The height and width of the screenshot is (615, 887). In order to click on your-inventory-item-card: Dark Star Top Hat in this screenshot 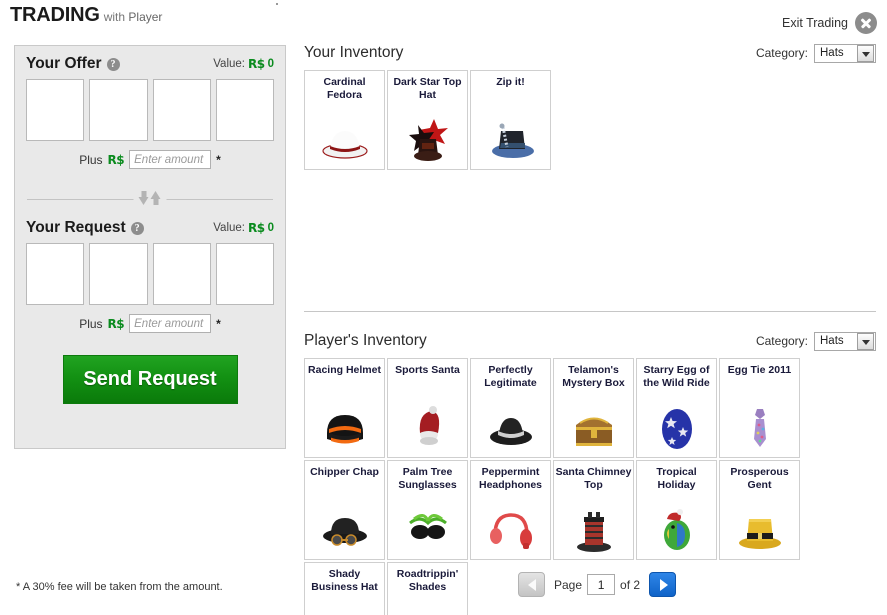, I will do `click(427, 120)`.